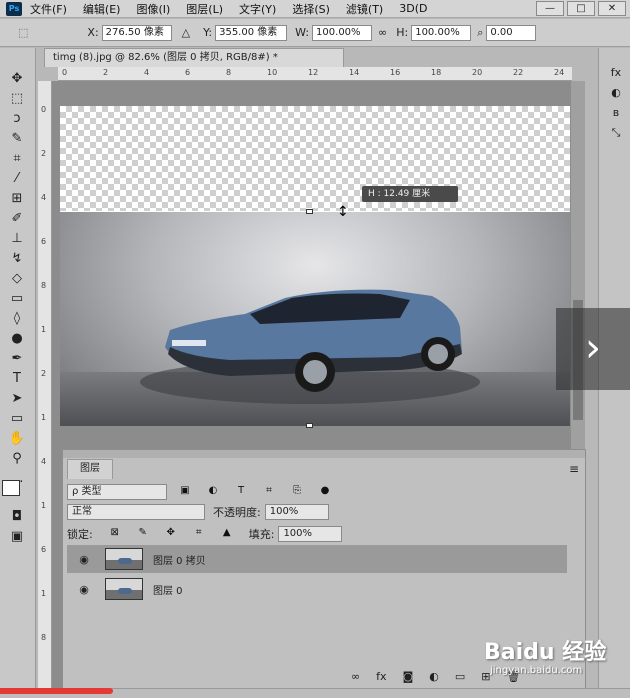  Describe the element at coordinates (317, 559) in the screenshot. I see `layer-row-selected: ◉ 图层 0 拷贝` at that location.